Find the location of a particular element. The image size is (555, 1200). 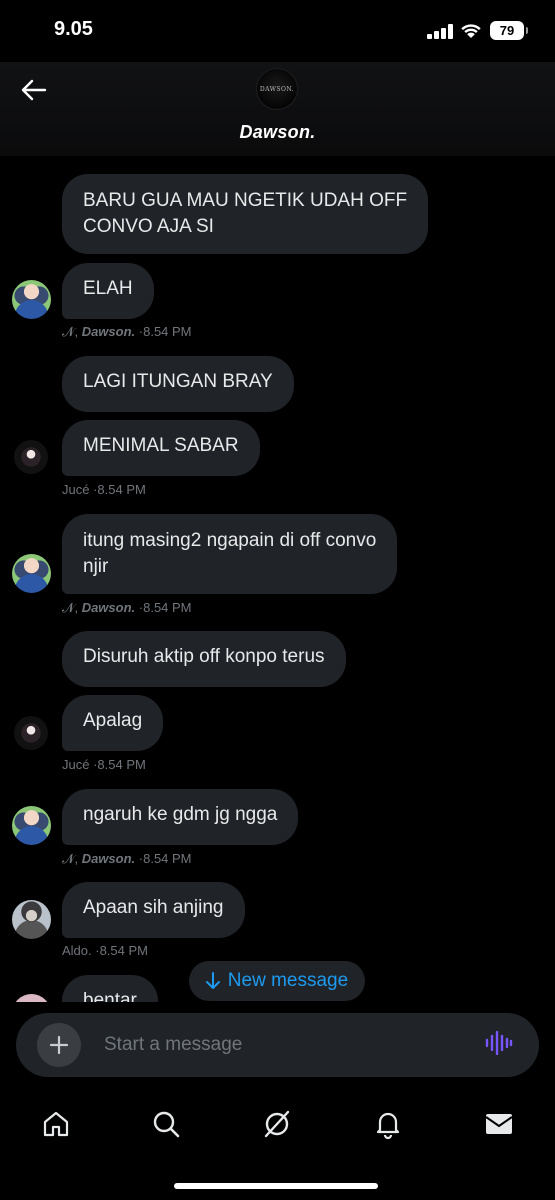

message-text: Apaan sih anjing is located at coordinates (153, 907).